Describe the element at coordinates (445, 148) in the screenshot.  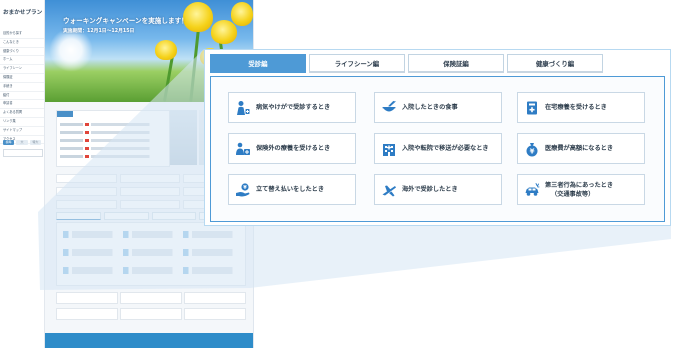
I see `card-label: 入院や転院で移送が必要なとき` at that location.